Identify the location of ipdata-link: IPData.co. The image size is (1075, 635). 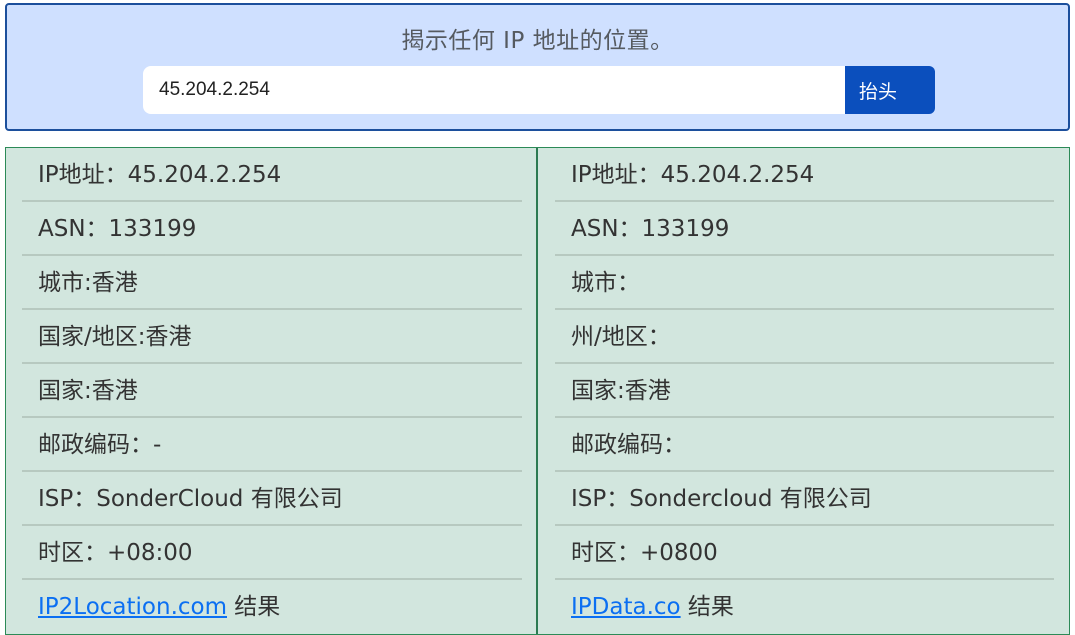
(626, 607).